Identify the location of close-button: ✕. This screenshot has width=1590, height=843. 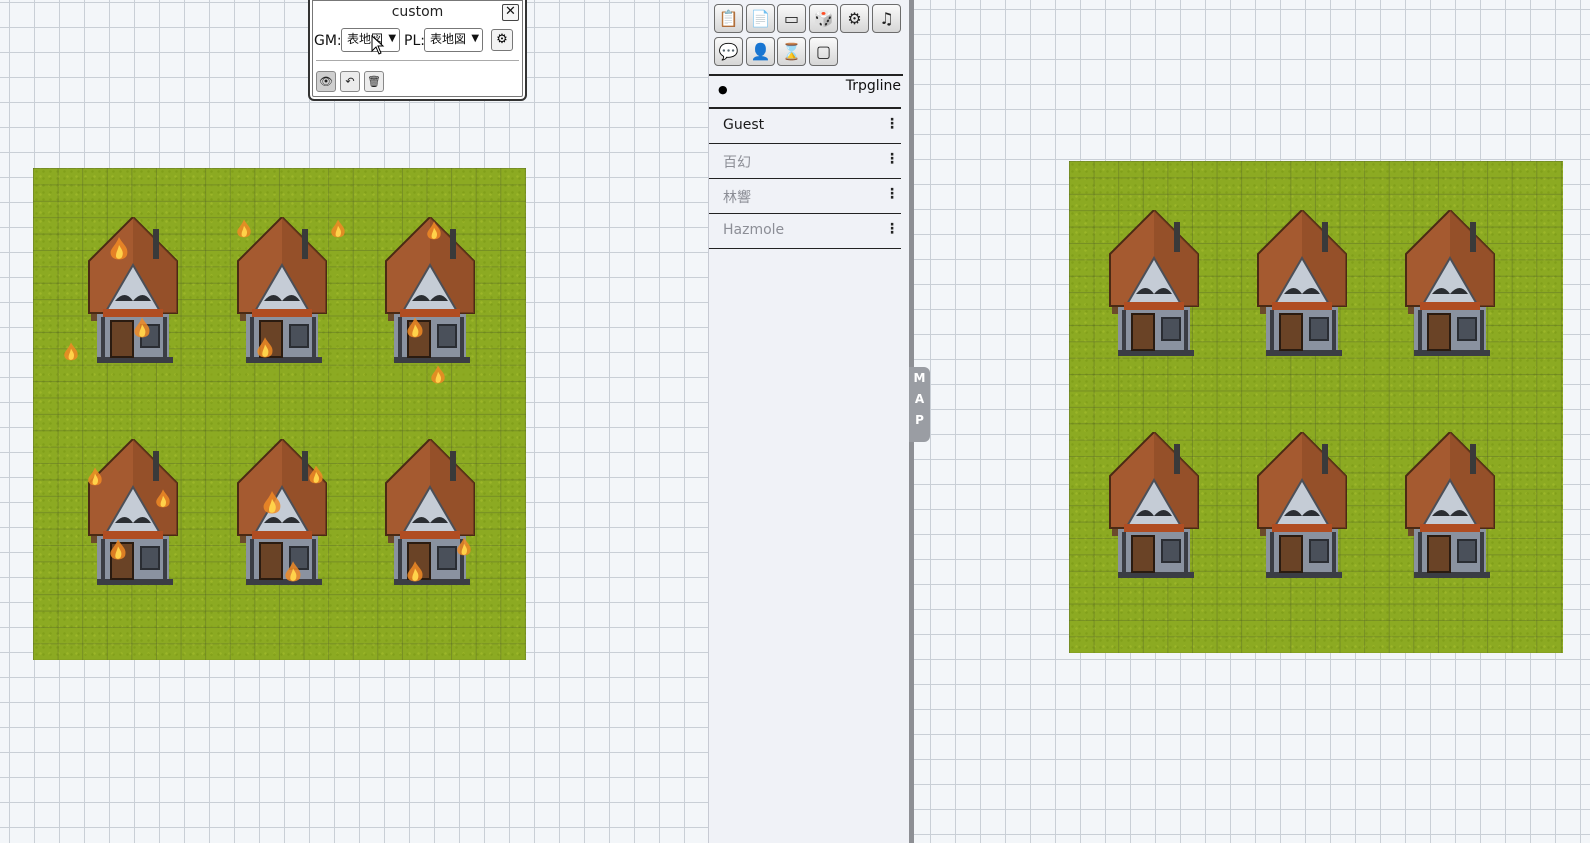
(510, 12).